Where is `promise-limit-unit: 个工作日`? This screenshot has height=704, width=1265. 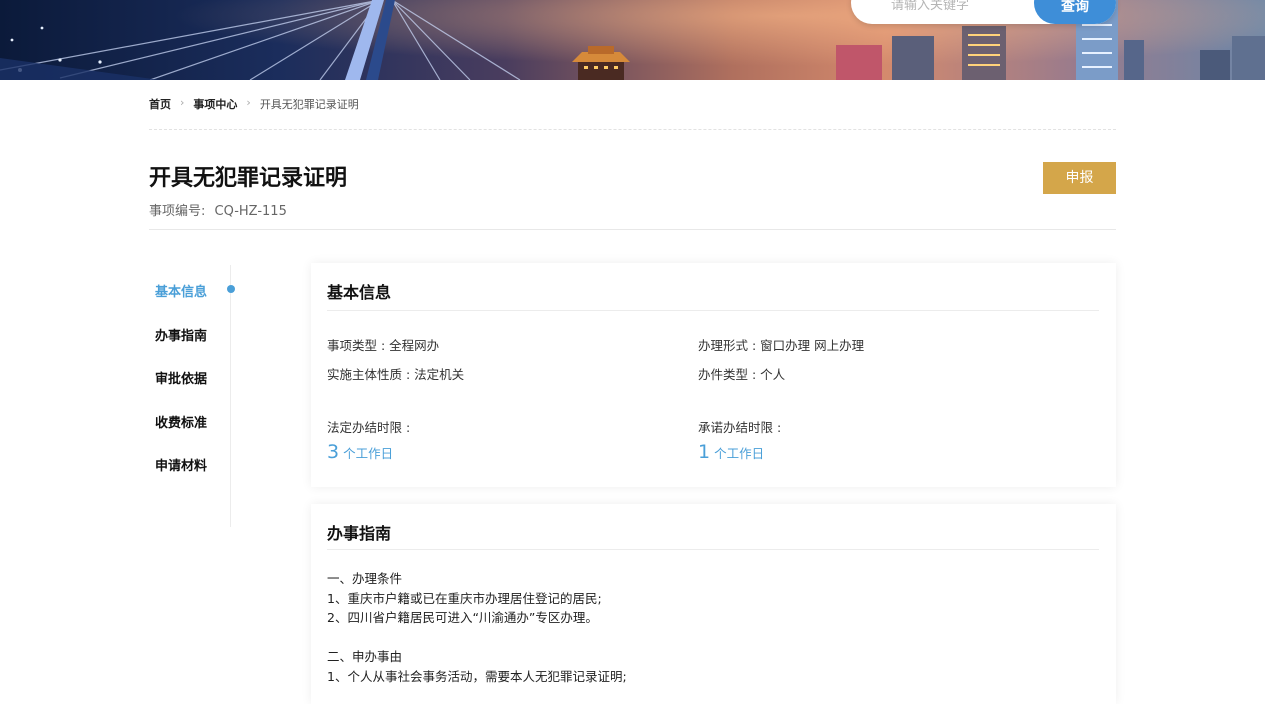
promise-limit-unit: 个工作日 is located at coordinates (739, 453).